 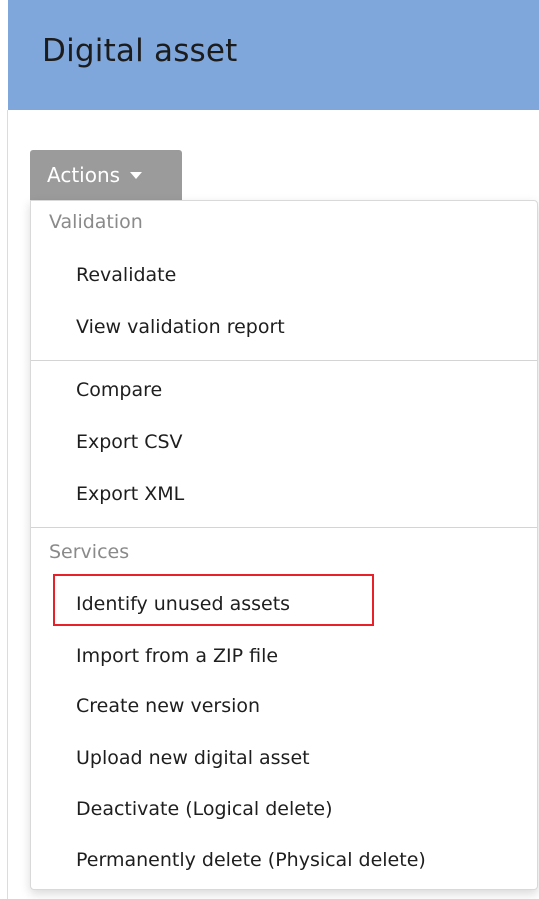 What do you see at coordinates (89, 552) in the screenshot?
I see `menu-group-header-services: Services` at bounding box center [89, 552].